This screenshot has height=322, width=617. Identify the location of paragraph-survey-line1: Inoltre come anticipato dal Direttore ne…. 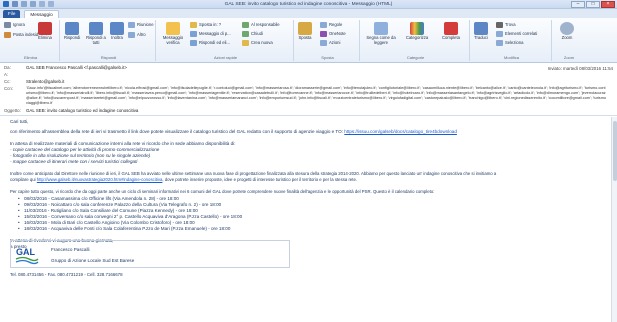
(253, 173).